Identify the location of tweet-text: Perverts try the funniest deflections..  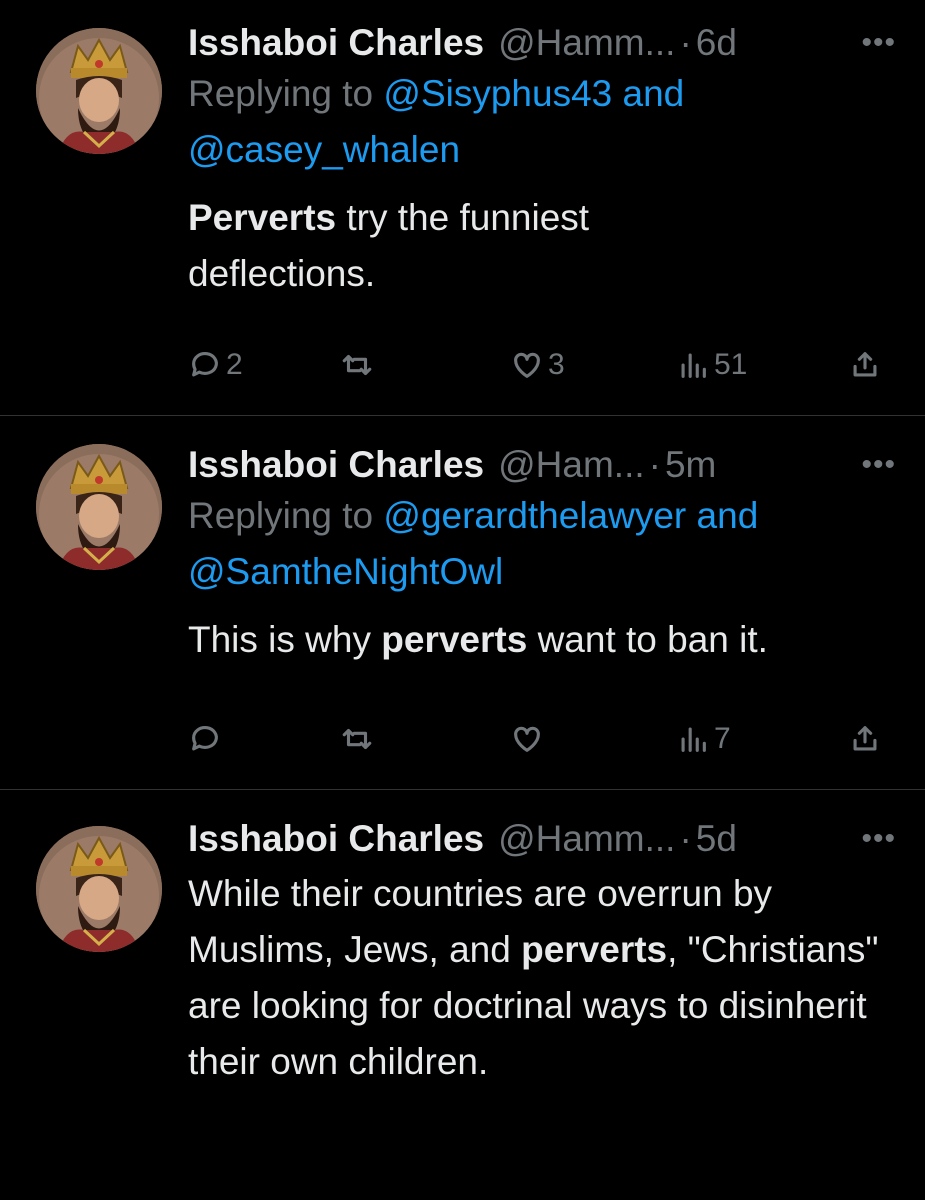
(448, 246).